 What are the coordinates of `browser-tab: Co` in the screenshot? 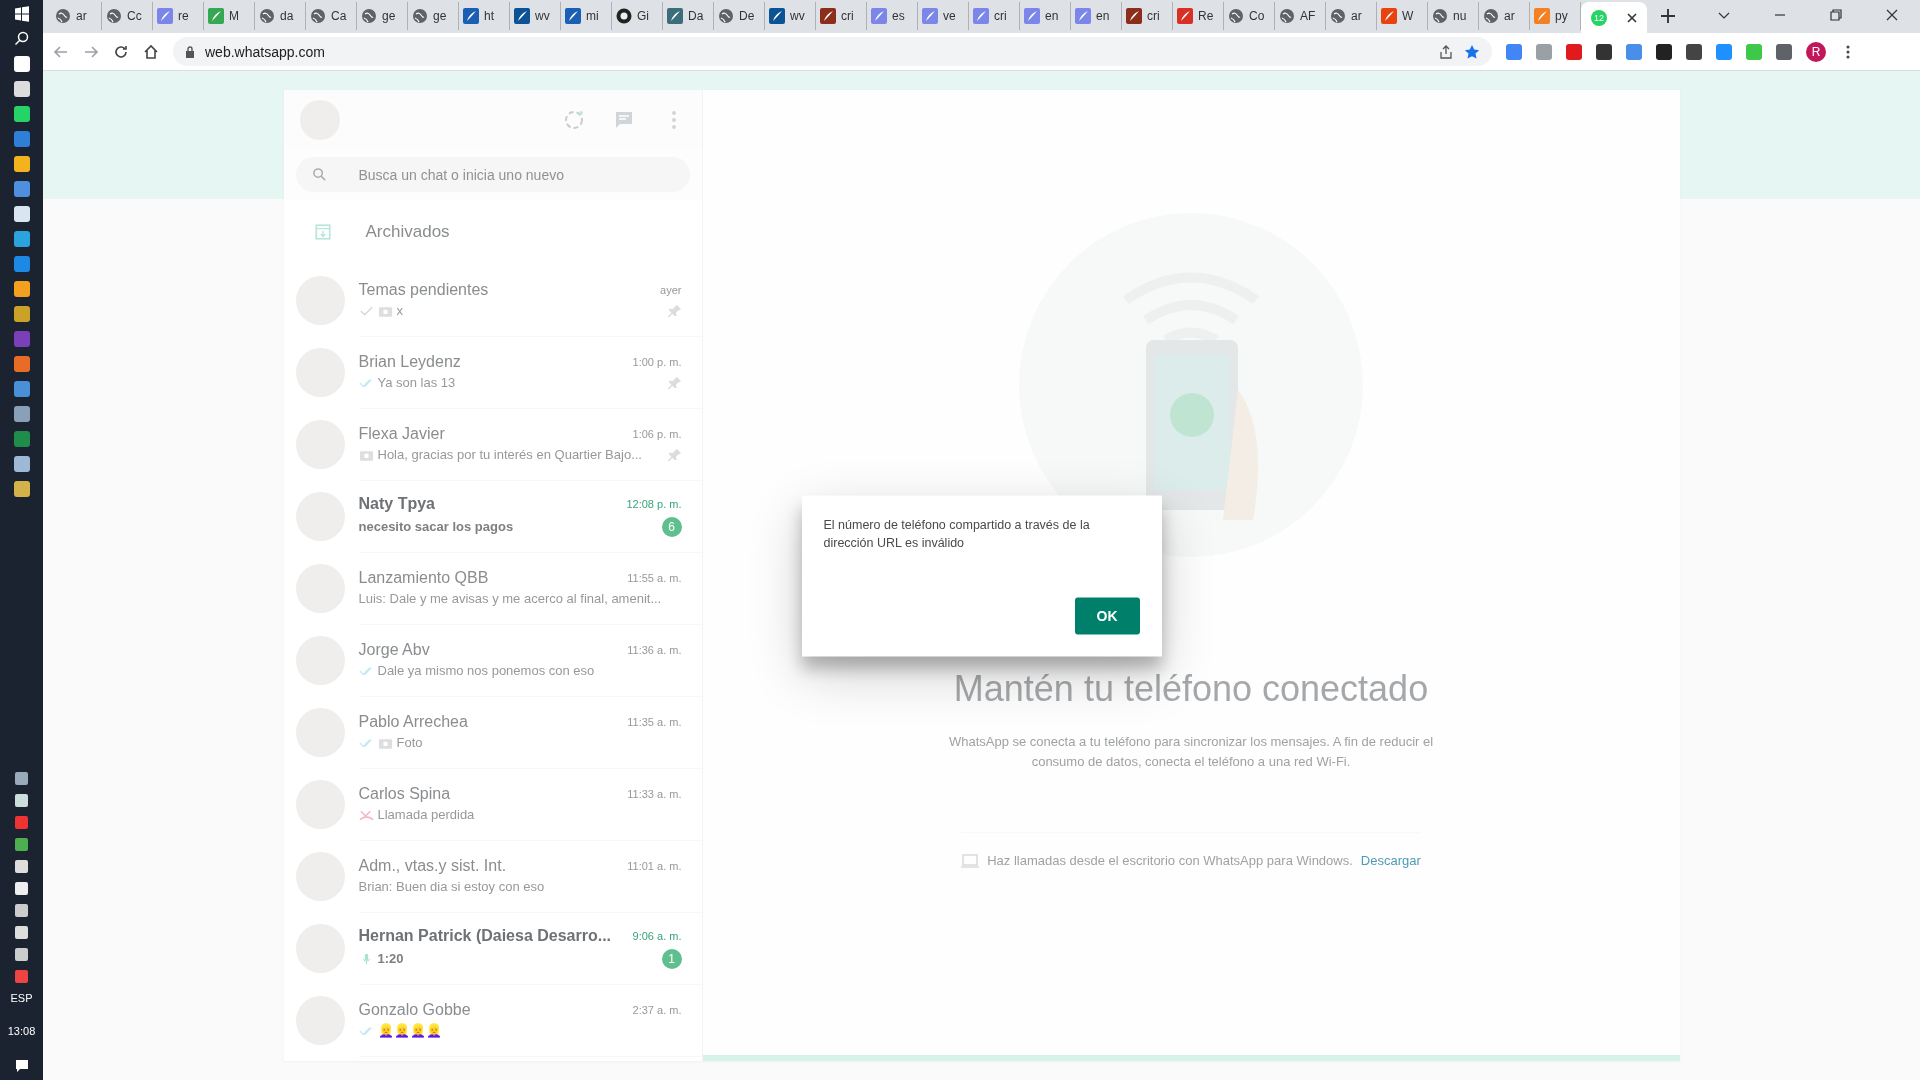 It's located at (1249, 16).